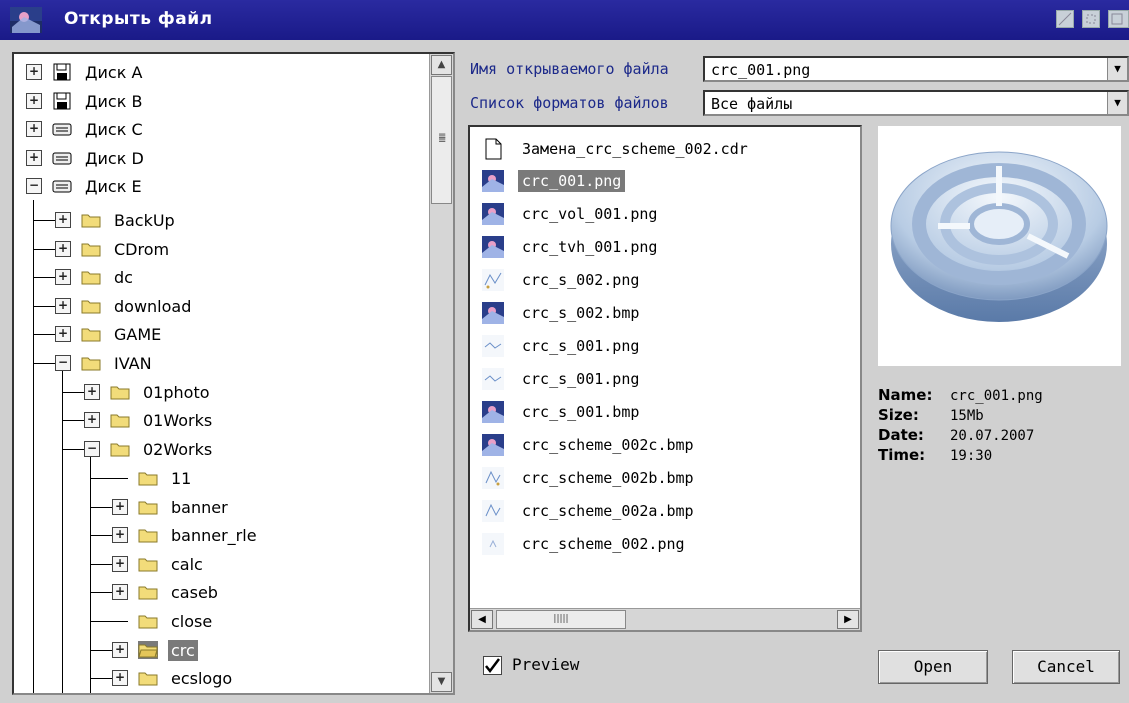 Image resolution: width=1129 pixels, height=703 pixels. I want to click on file-name: crc_scheme_002a.bmp, so click(608, 511).